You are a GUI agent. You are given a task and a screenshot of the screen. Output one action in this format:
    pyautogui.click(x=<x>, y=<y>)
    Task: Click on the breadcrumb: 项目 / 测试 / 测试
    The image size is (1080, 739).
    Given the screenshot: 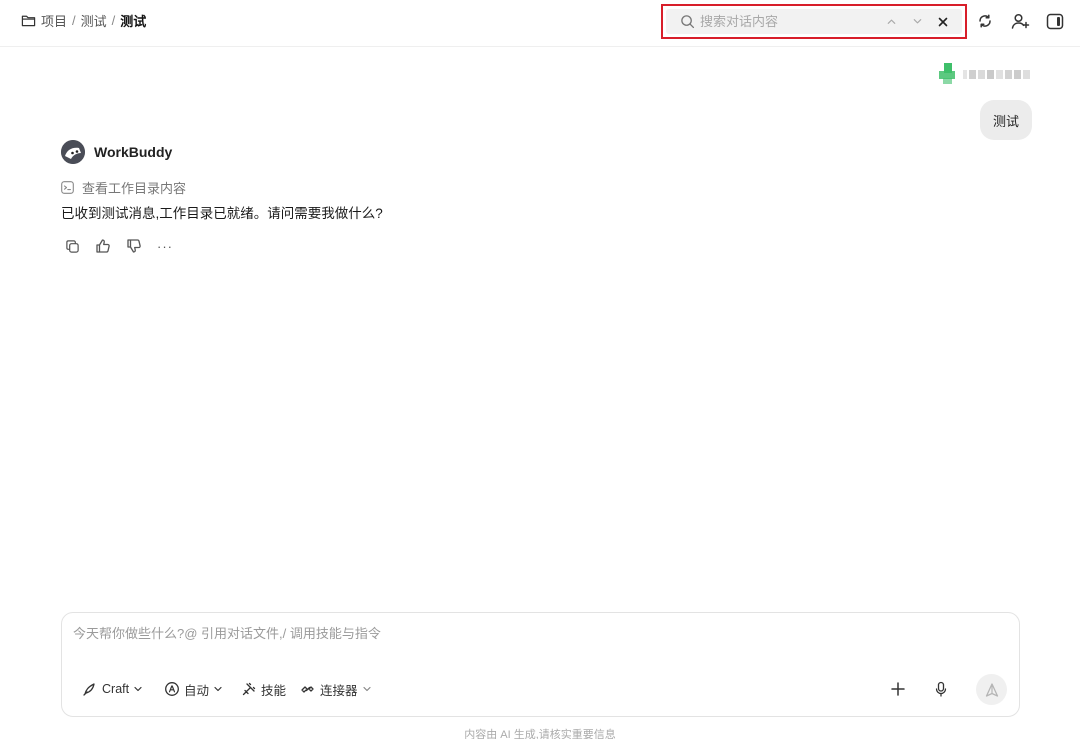 What is the action you would take?
    pyautogui.click(x=83, y=20)
    